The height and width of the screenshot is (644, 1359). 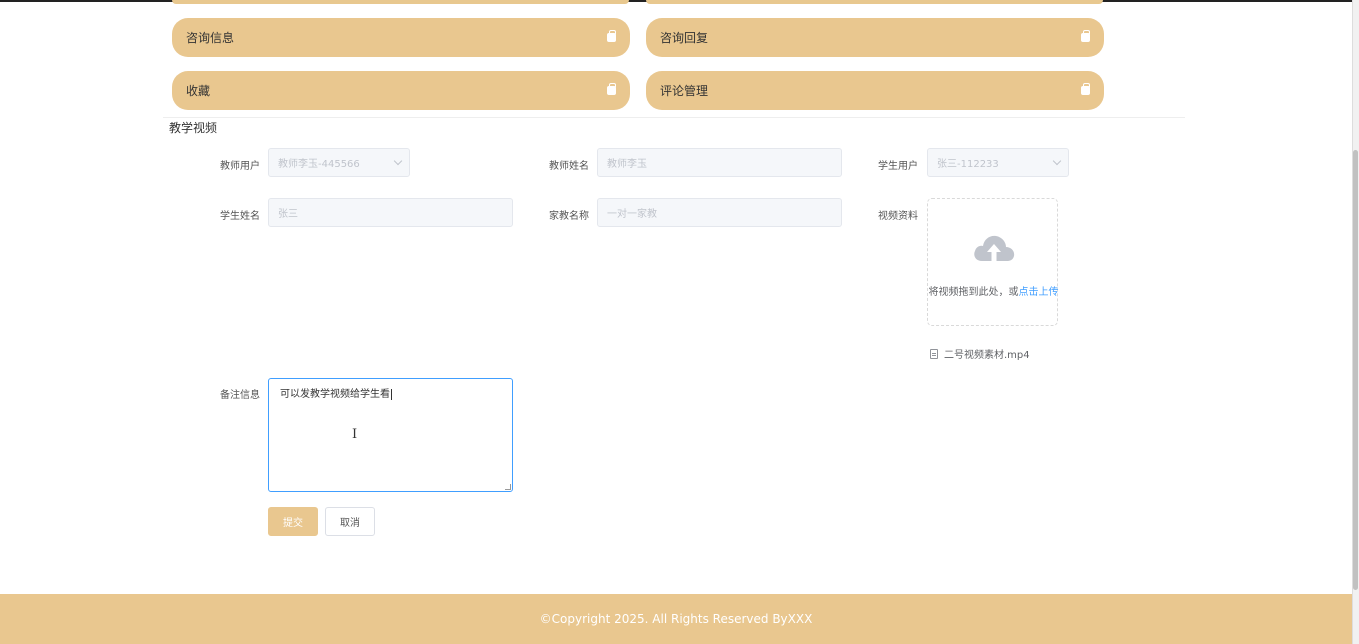 I want to click on student-user-select: 张三-112233, so click(x=998, y=162).